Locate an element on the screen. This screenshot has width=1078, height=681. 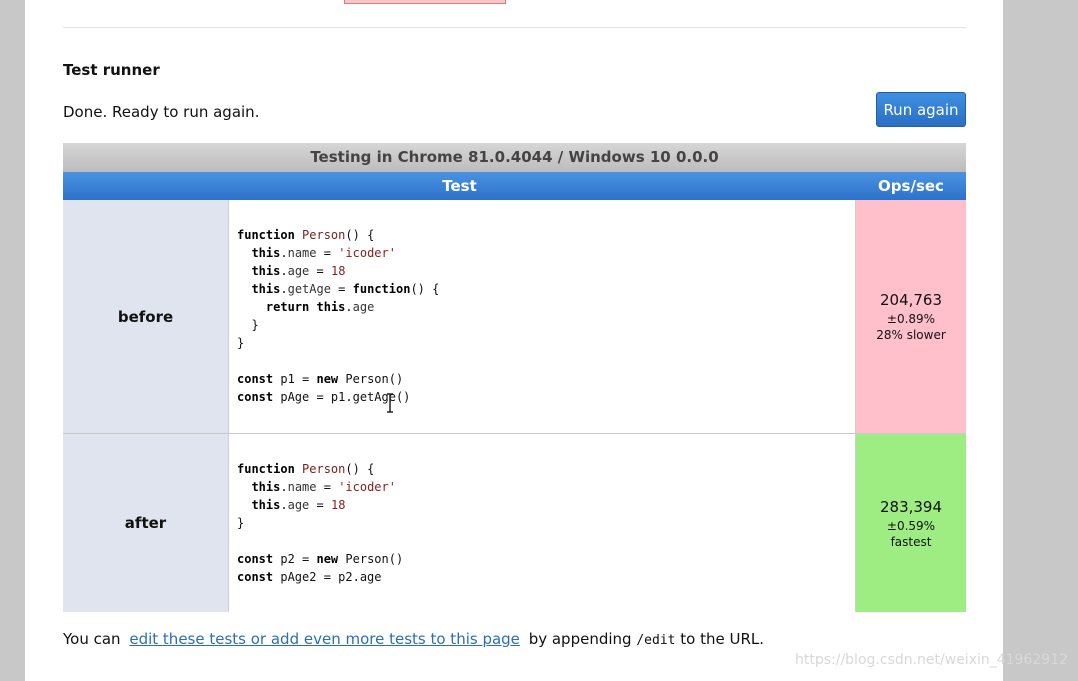
footer-prefix: You can is located at coordinates (92, 639).